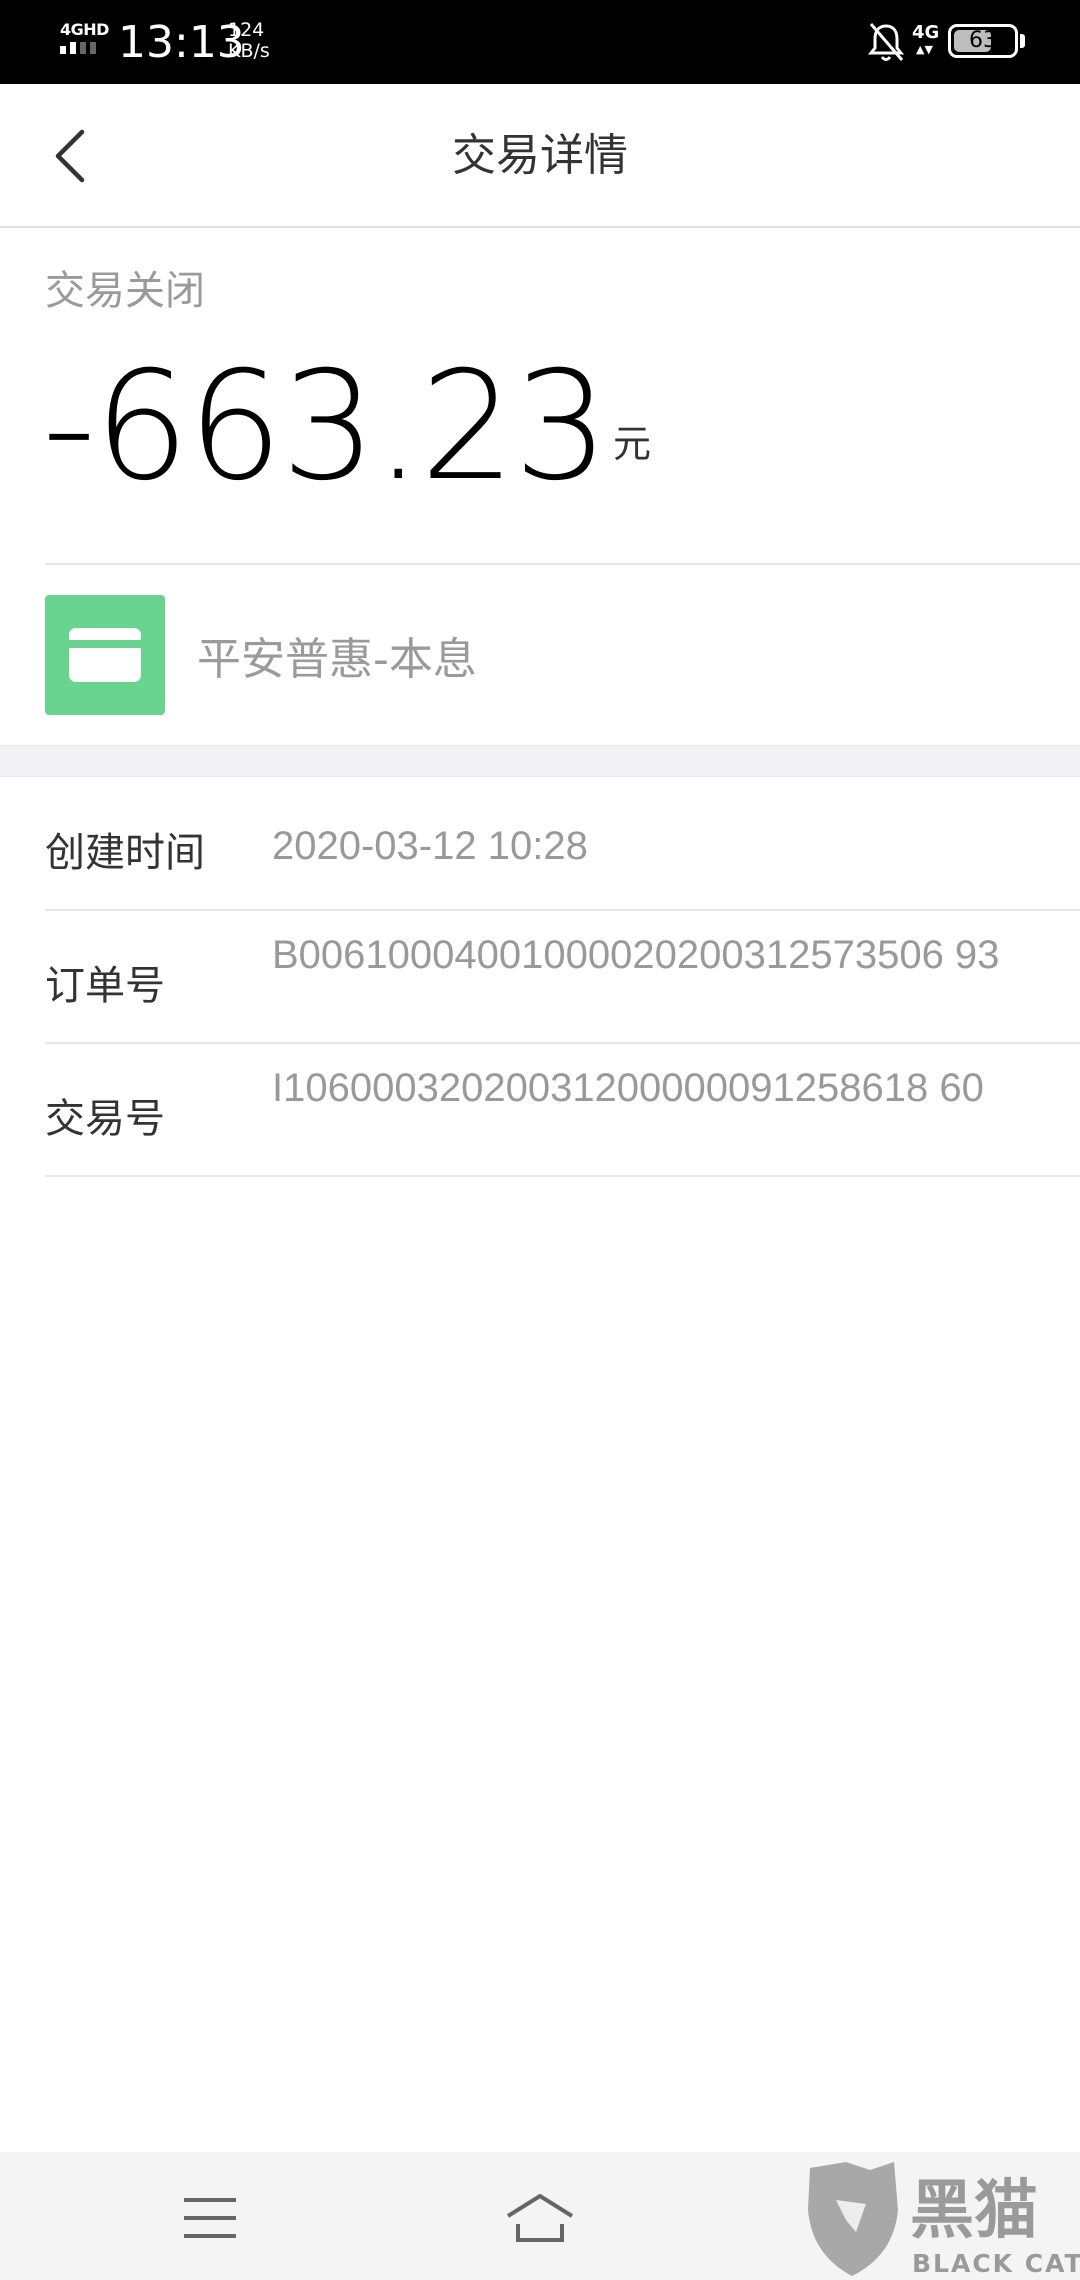  What do you see at coordinates (540, 2218) in the screenshot?
I see `home-icon` at bounding box center [540, 2218].